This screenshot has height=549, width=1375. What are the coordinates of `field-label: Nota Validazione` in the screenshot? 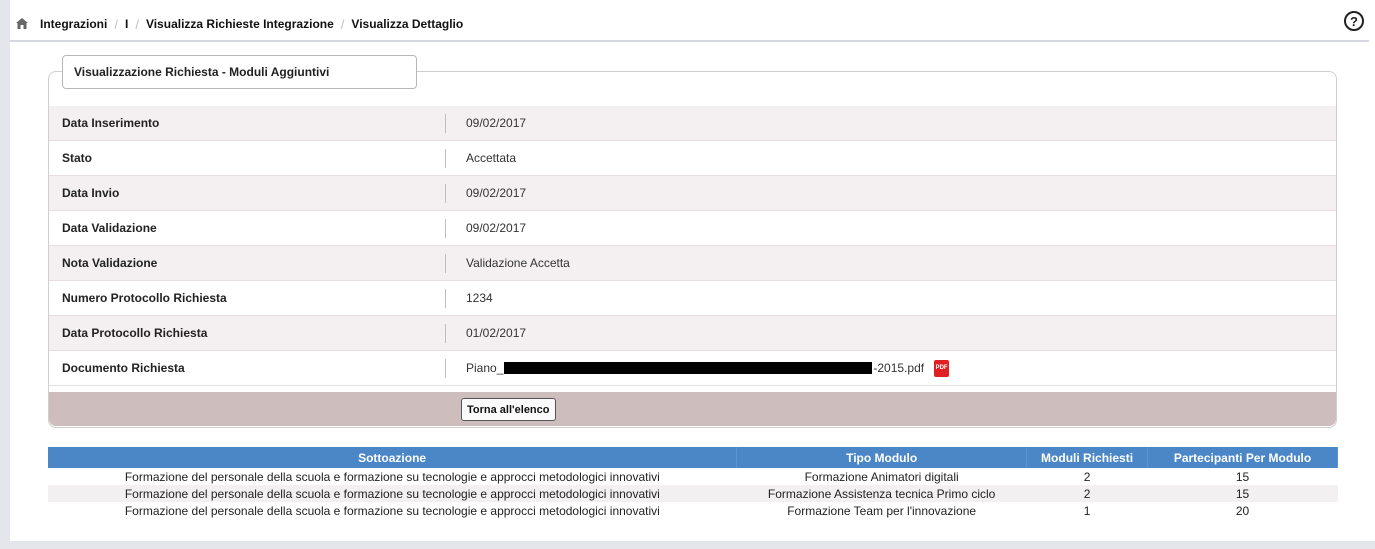 It's located at (110, 263).